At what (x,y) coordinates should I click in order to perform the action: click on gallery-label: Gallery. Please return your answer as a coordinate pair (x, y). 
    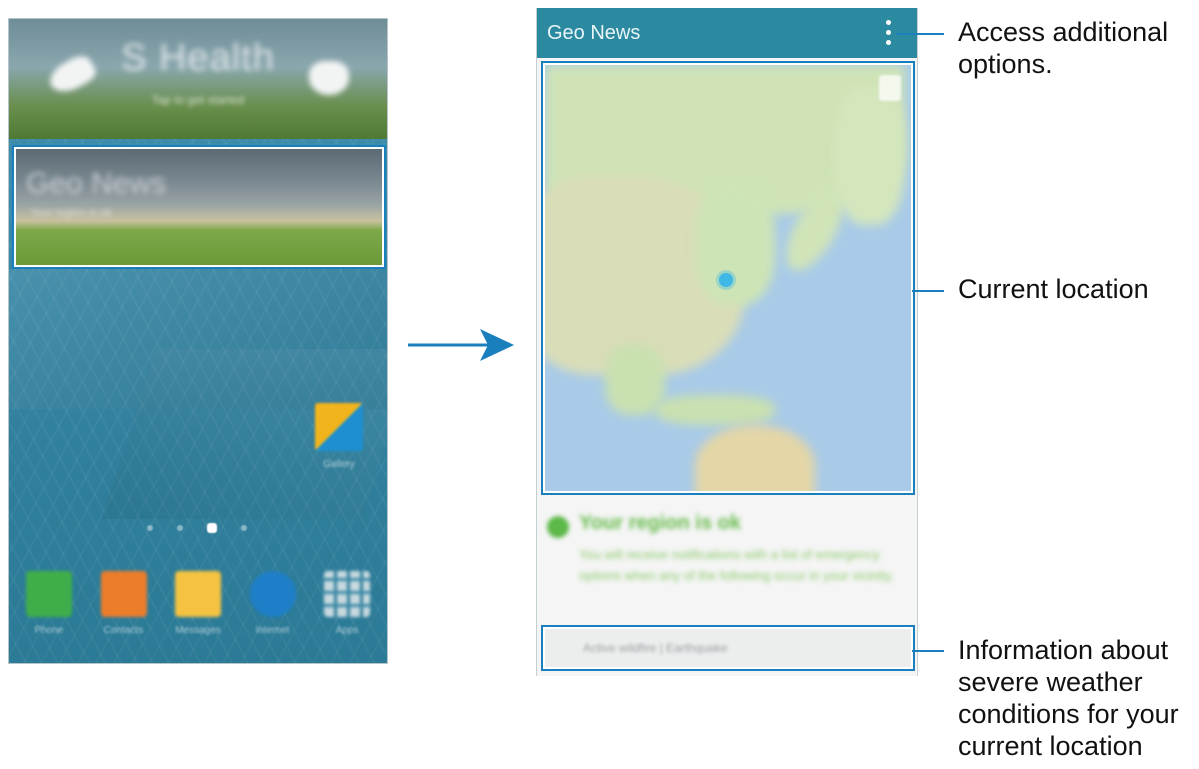
    Looking at the image, I should click on (339, 464).